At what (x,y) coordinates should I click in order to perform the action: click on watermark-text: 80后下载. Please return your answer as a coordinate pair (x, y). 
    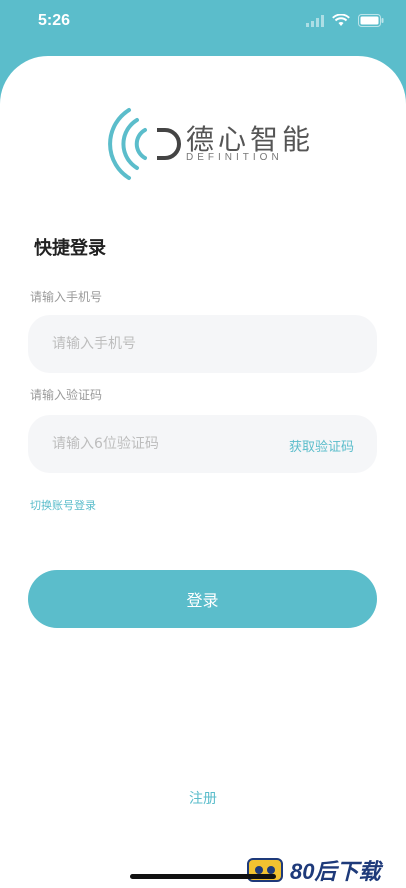
    Looking at the image, I should click on (335, 871).